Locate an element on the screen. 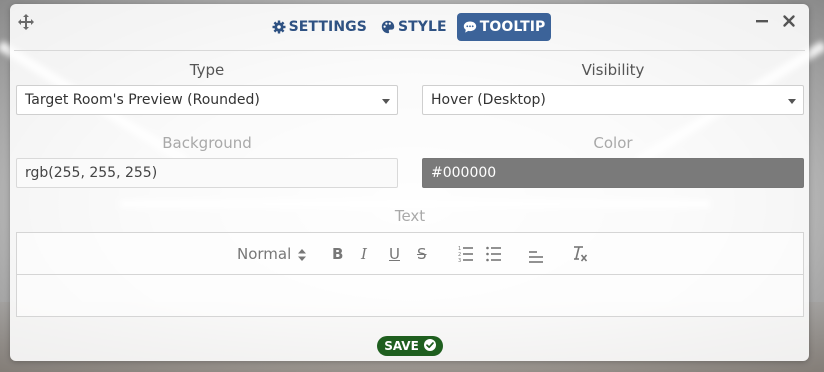 The height and width of the screenshot is (372, 824). svg-text: 3 is located at coordinates (459, 261).